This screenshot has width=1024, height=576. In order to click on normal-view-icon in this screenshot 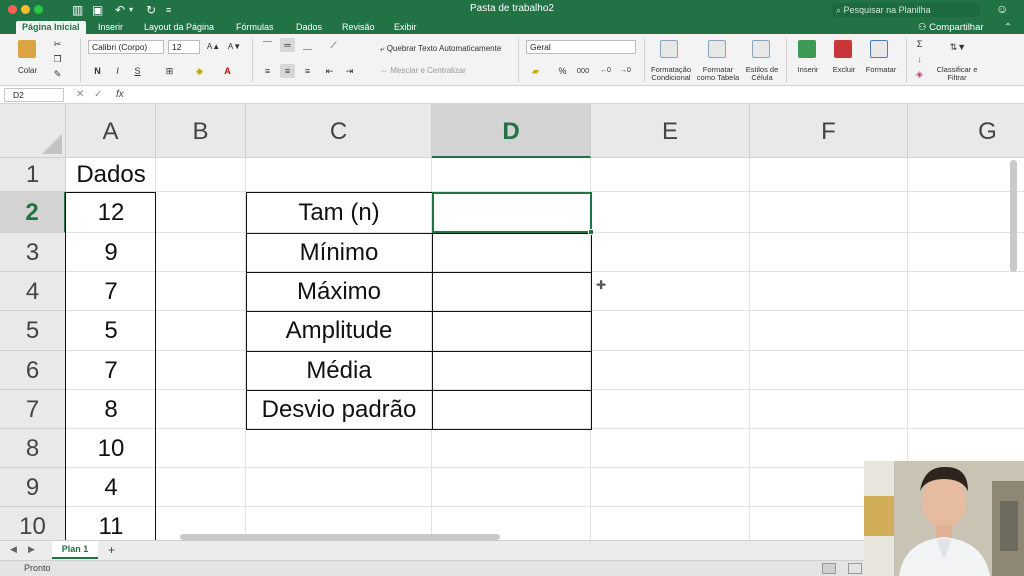, I will do `click(829, 568)`.